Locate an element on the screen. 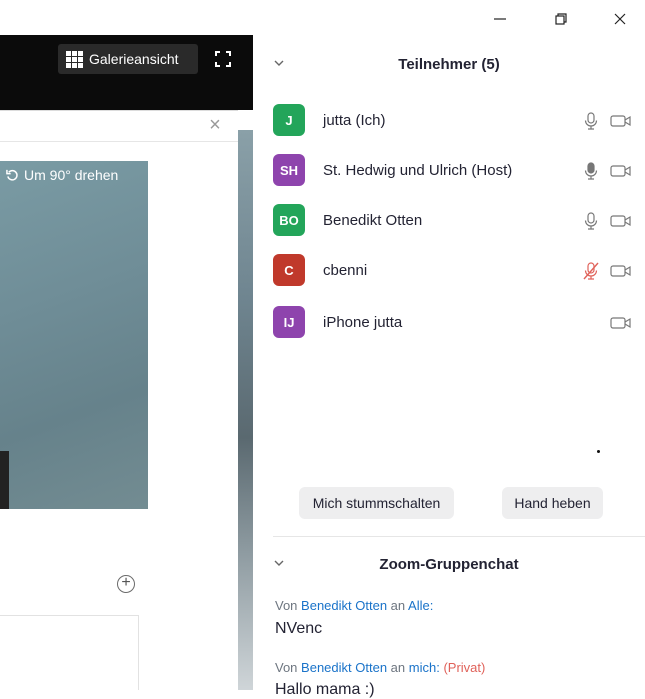 The image size is (645, 699). chat-header: Zoom-Gruppenchat is located at coordinates (449, 564).